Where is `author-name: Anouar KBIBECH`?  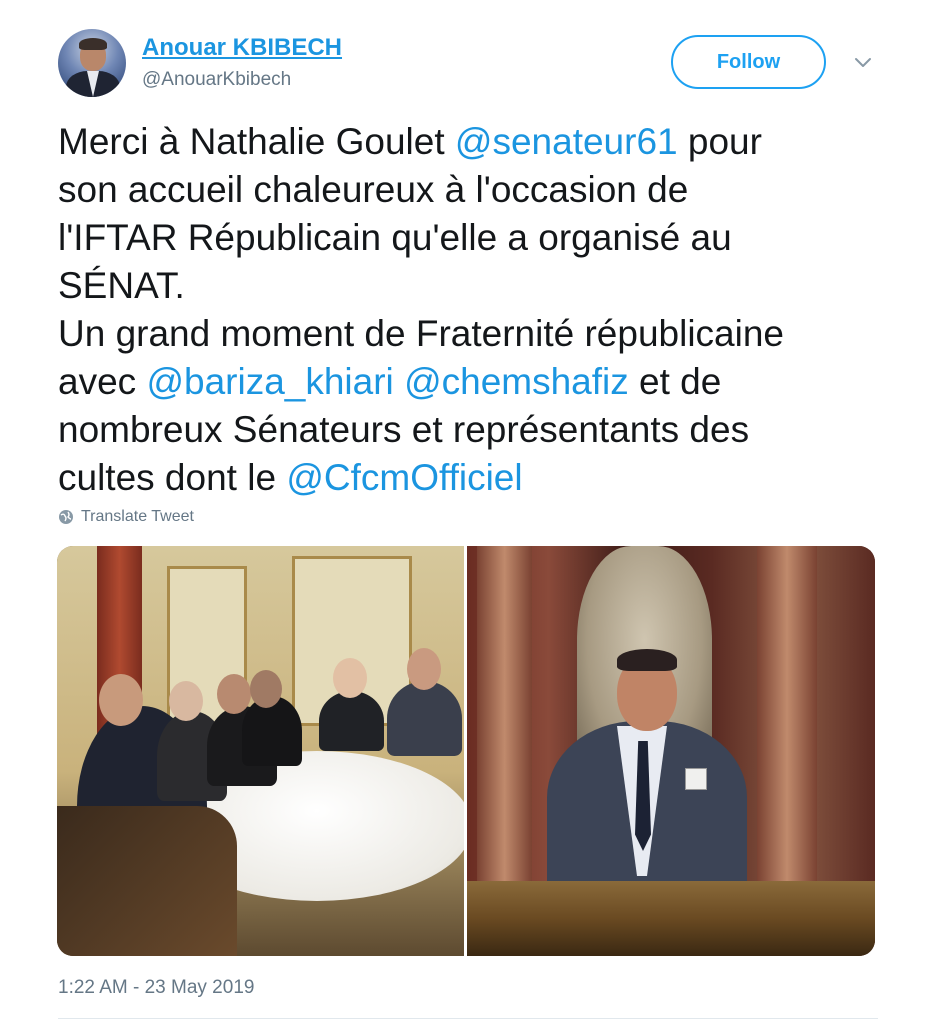 author-name: Anouar KBIBECH is located at coordinates (242, 48).